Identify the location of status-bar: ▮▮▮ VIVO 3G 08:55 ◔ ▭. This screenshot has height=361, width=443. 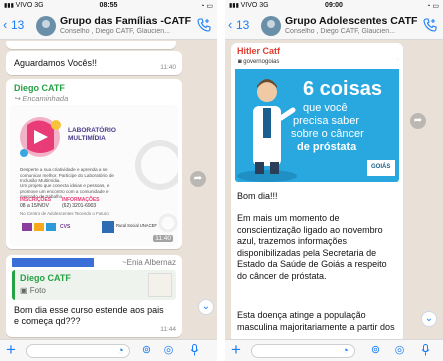
(108, 6).